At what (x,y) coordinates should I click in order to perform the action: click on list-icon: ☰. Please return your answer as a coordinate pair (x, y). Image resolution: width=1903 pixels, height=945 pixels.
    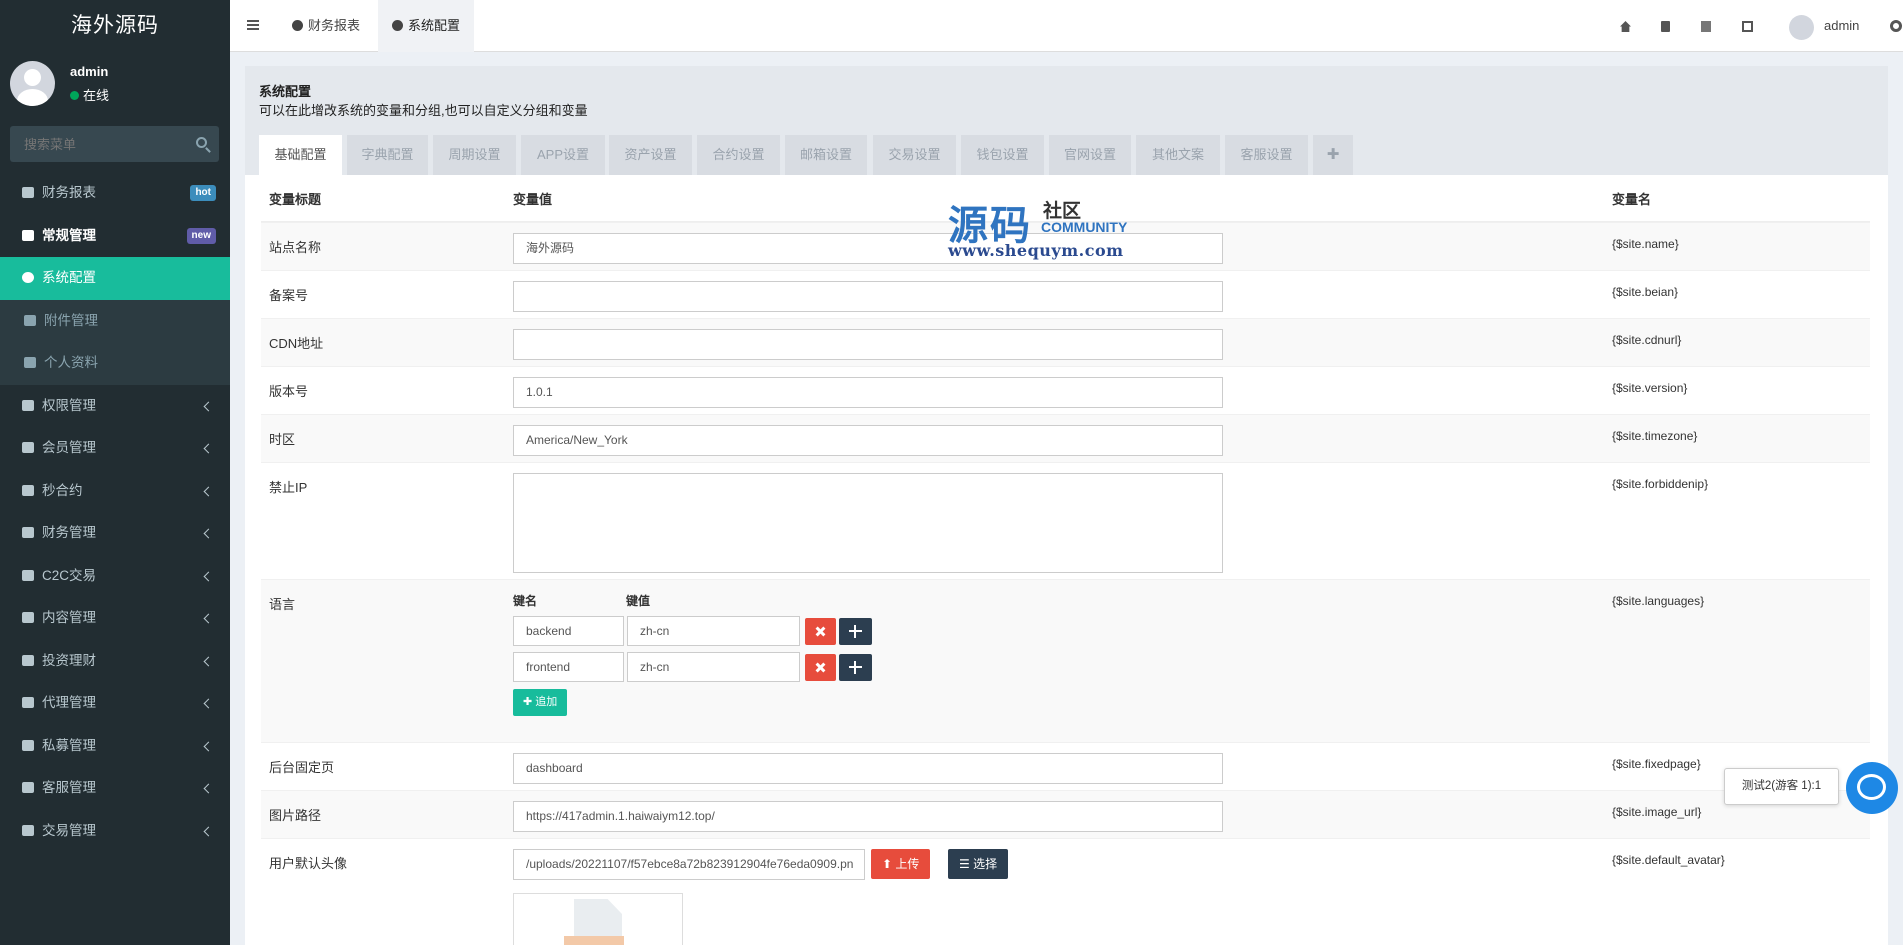
    Looking at the image, I should click on (966, 864).